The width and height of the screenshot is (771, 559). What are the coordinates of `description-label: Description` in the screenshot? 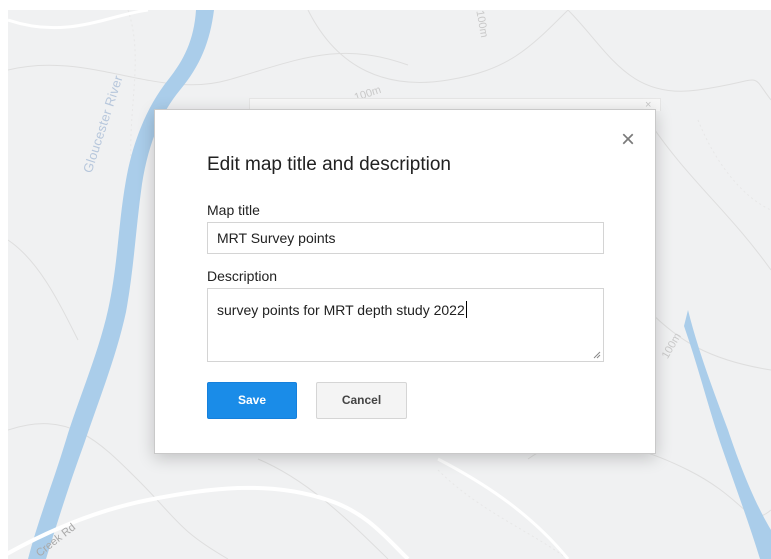 It's located at (242, 276).